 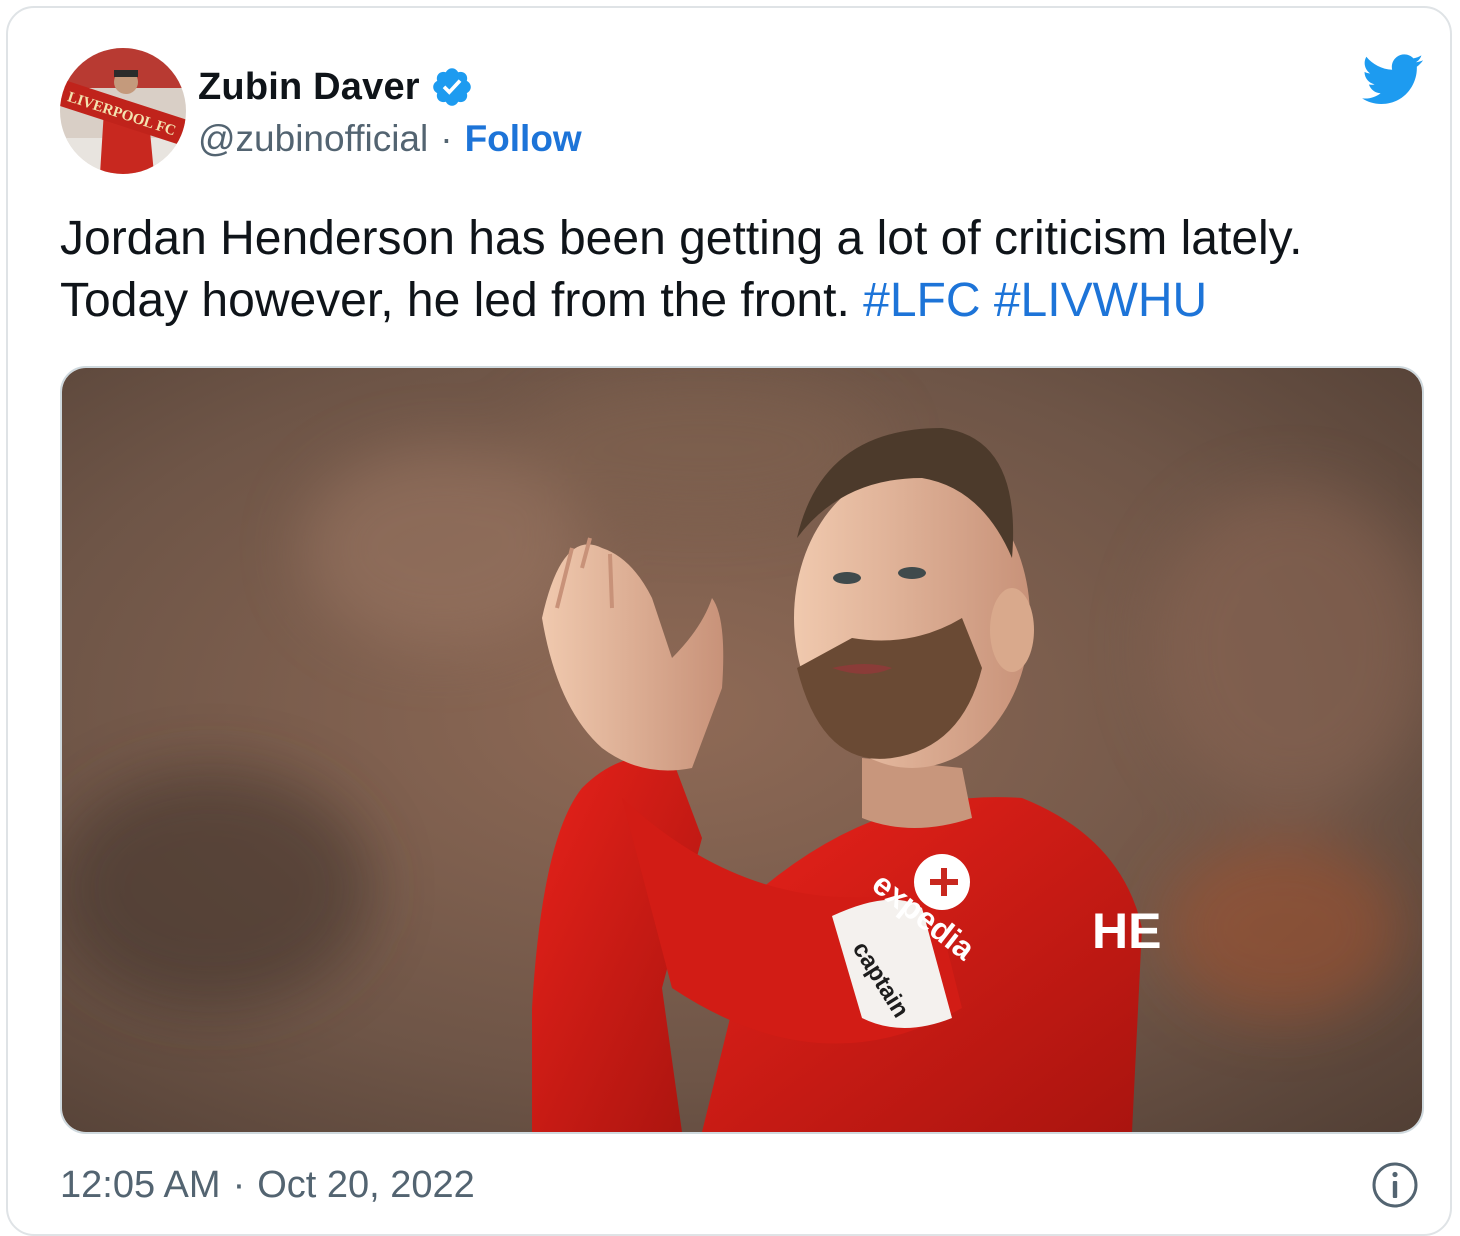 I want to click on hashtag-livwhu: #LIVWHU, so click(x=1100, y=300).